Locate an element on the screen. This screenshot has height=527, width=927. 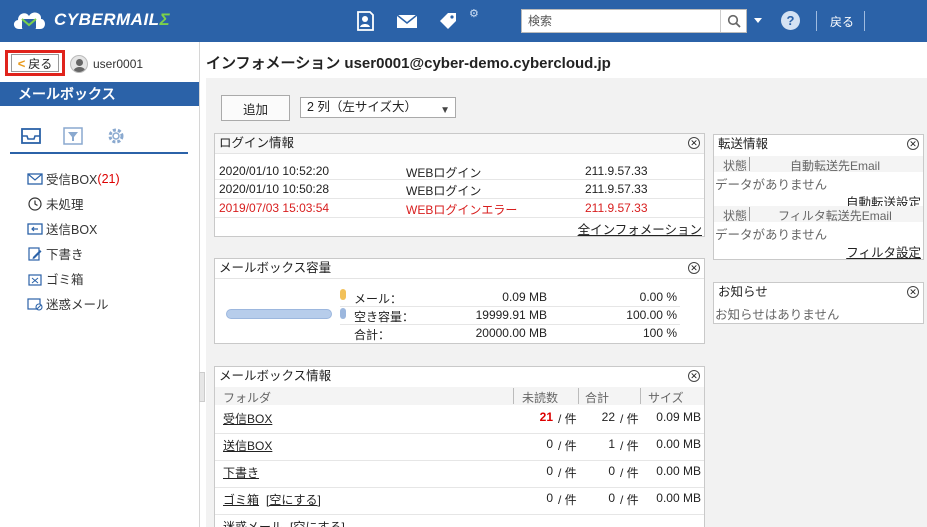
back-button: < 戻る is located at coordinates (35, 63).